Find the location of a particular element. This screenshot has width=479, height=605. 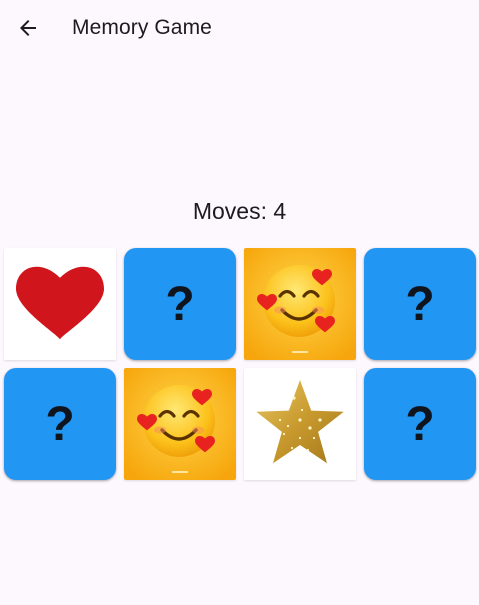

heart-icon is located at coordinates (60, 304).